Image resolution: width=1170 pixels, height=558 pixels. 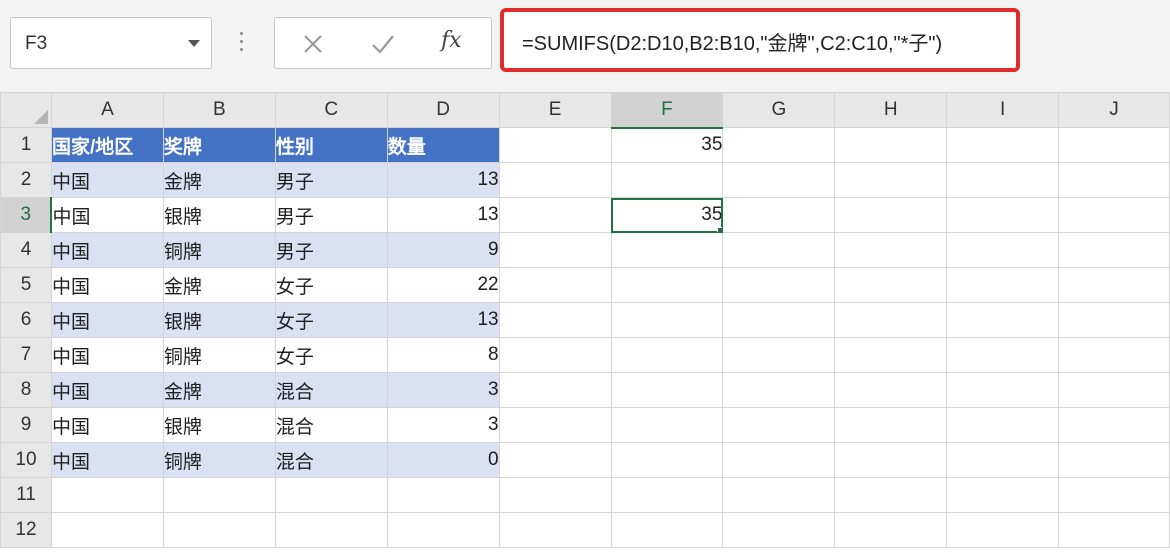 What do you see at coordinates (1003, 110) in the screenshot?
I see `column-header-i: I` at bounding box center [1003, 110].